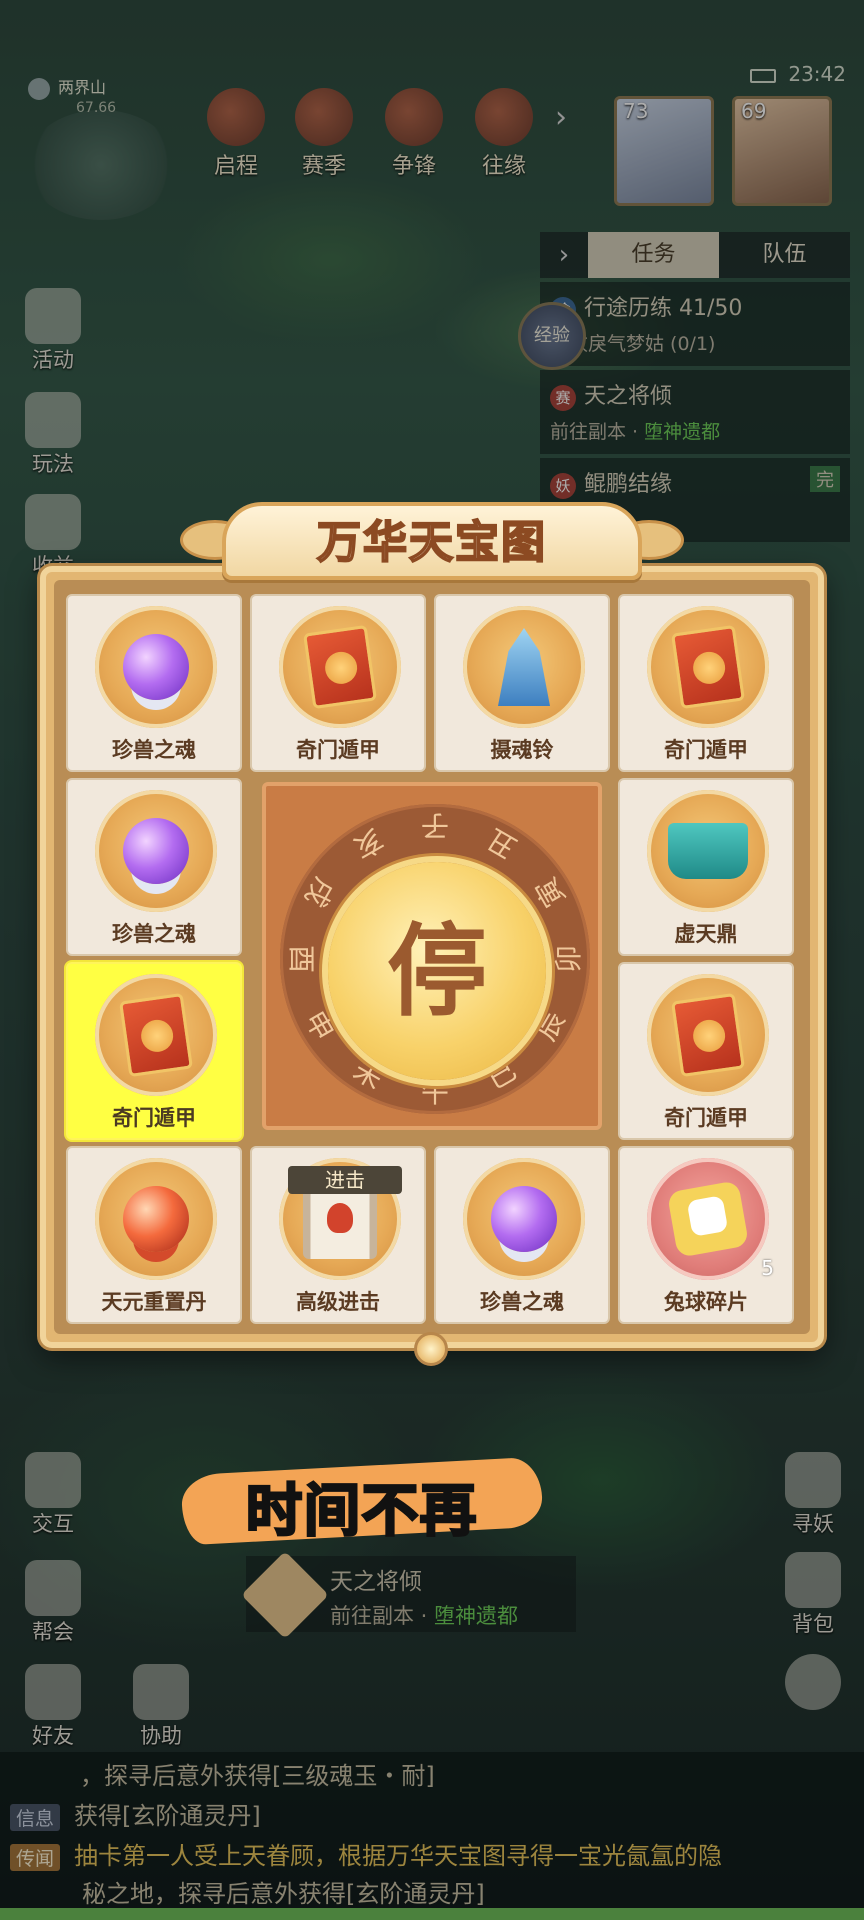  What do you see at coordinates (435, 825) in the screenshot?
I see `zodiac-char: 子` at bounding box center [435, 825].